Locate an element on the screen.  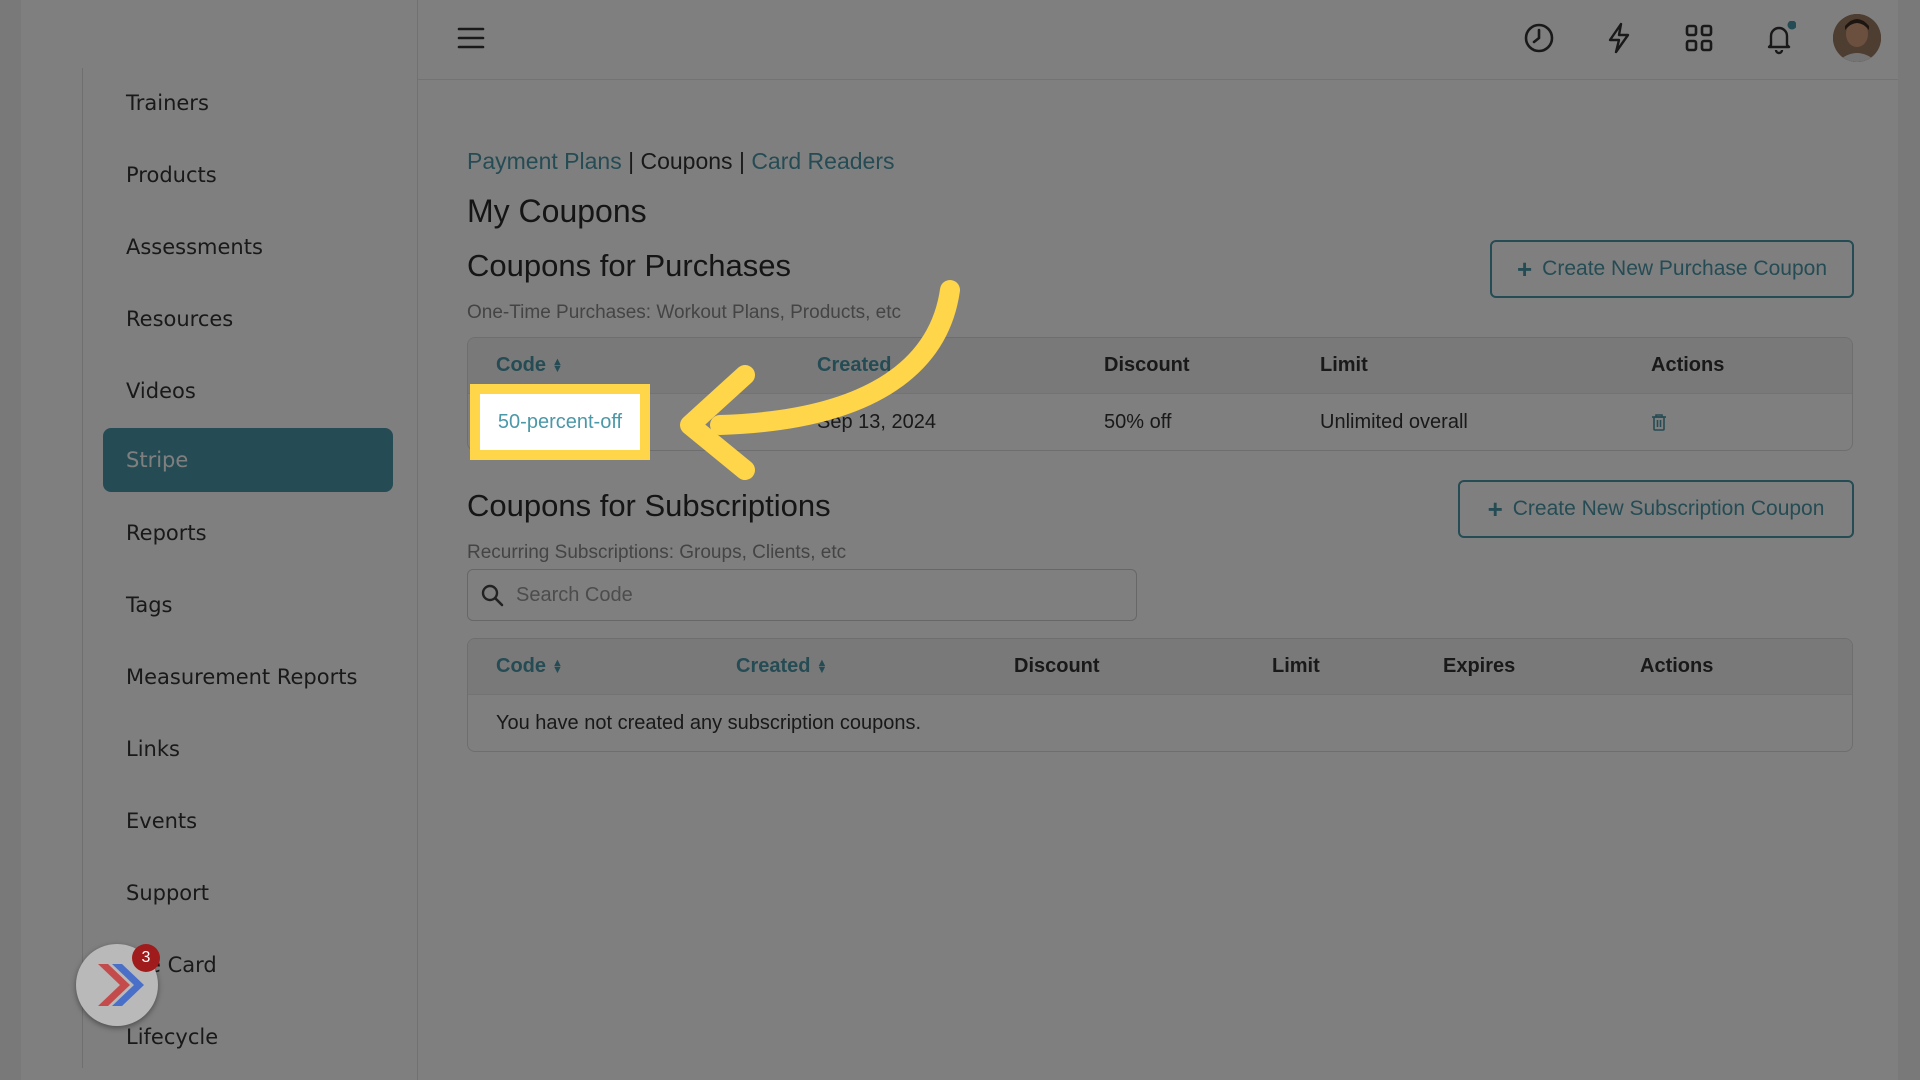
column-header-expires: Expires is located at coordinates (1479, 666).